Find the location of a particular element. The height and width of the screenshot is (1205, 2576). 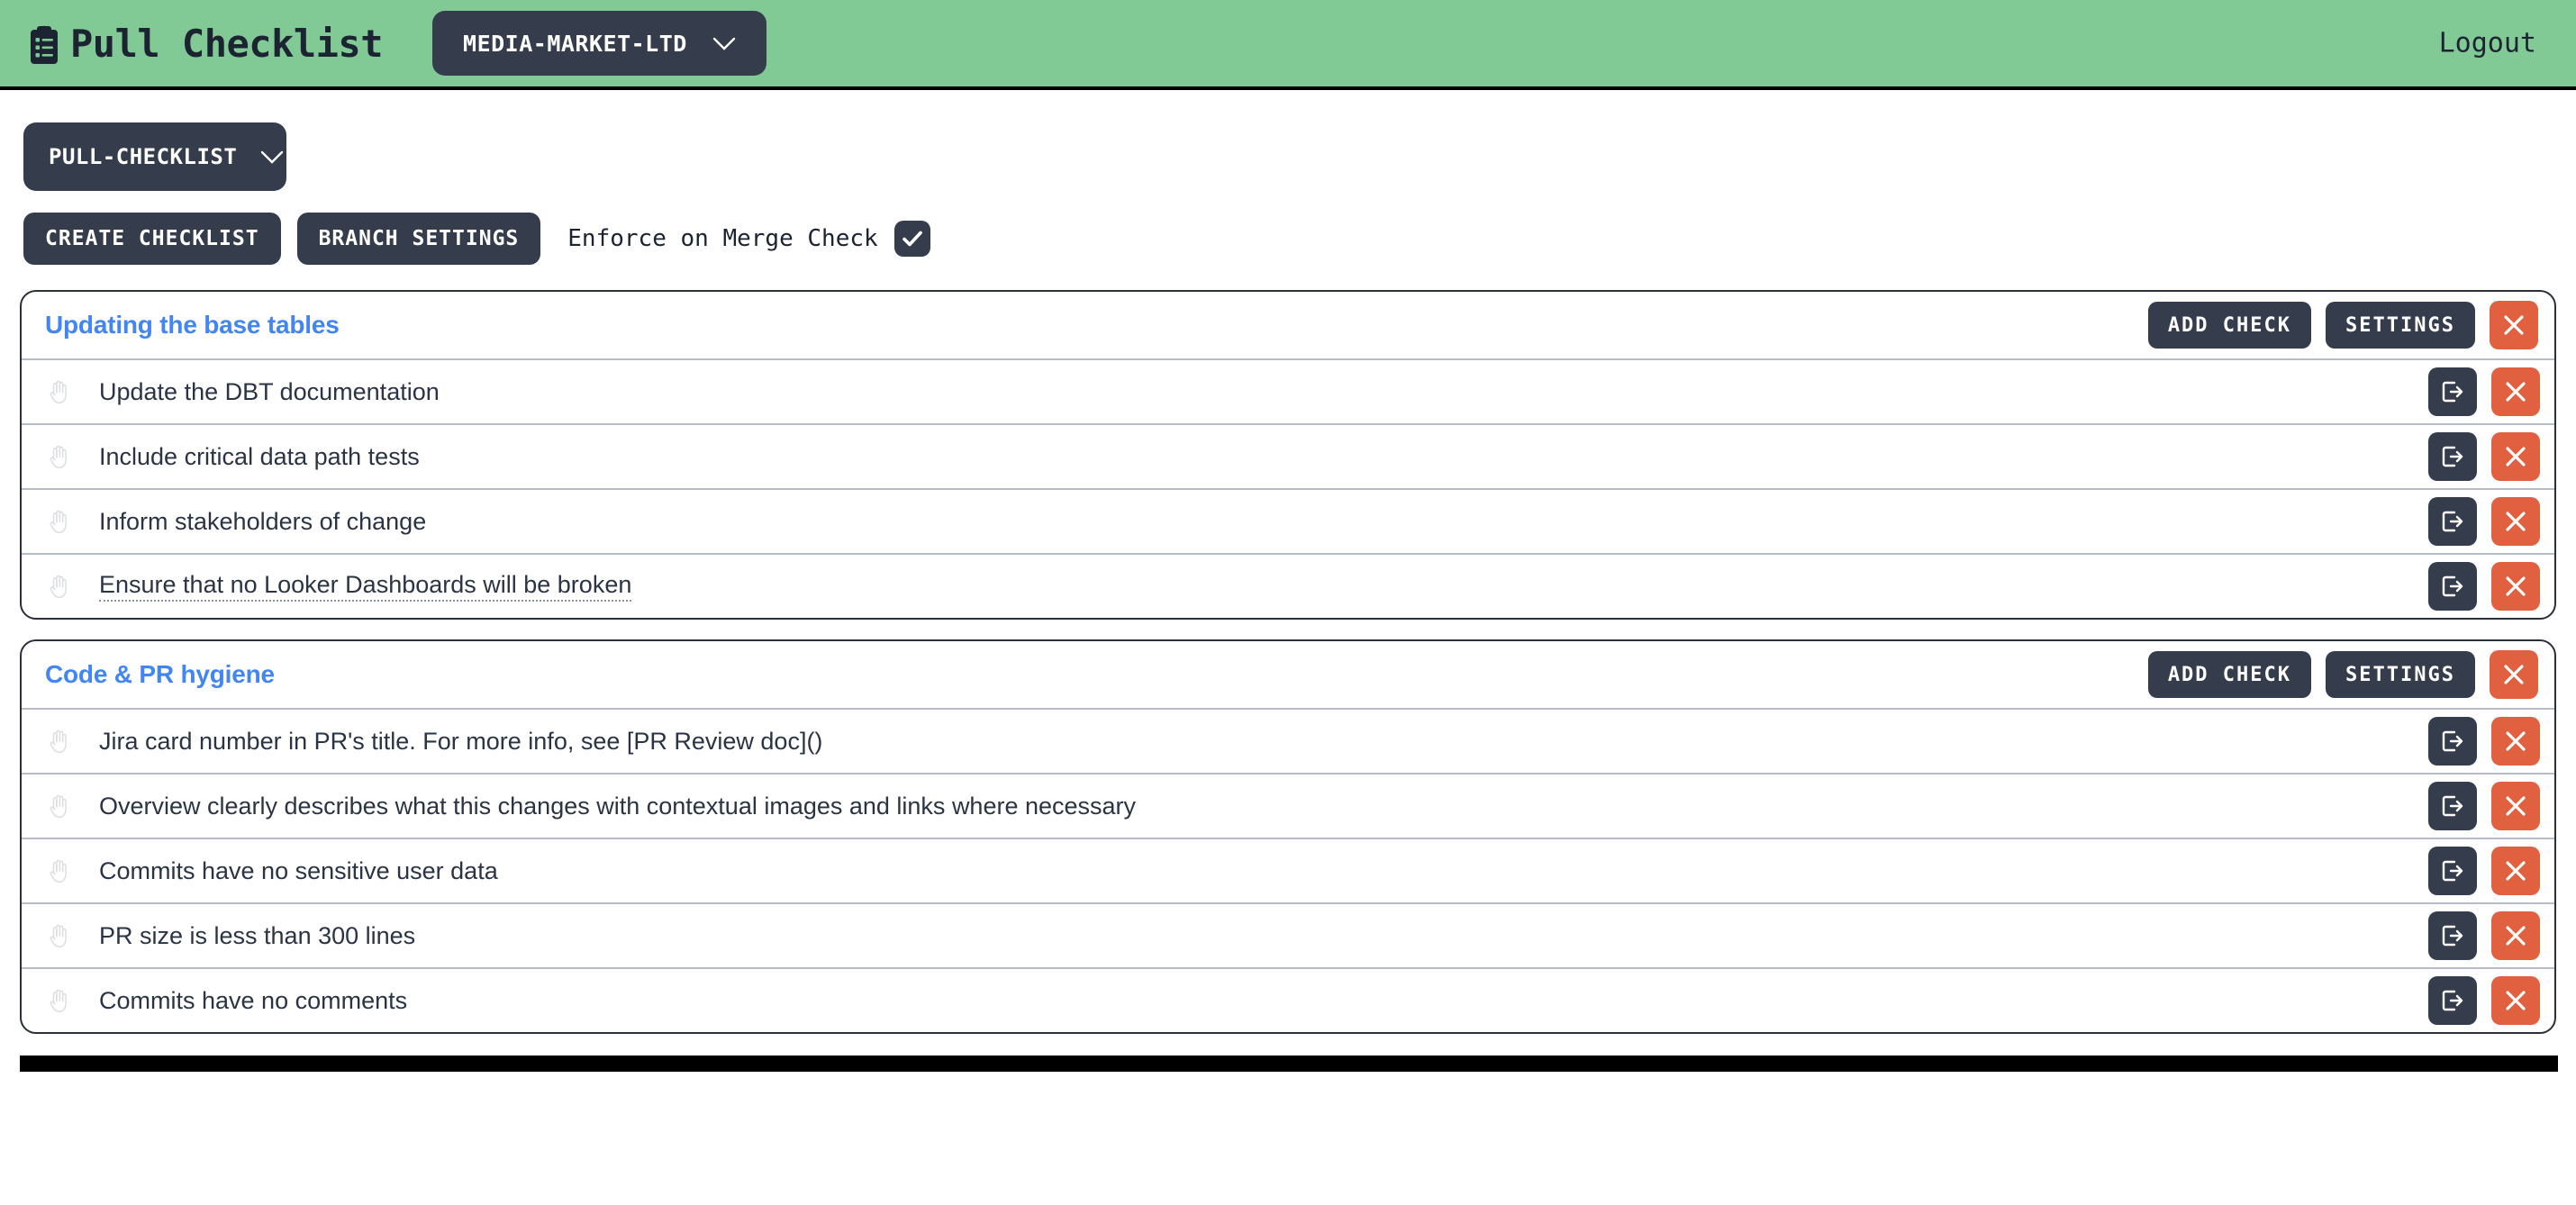

checklist-item-row: Include critical data path tests is located at coordinates (1288, 456).